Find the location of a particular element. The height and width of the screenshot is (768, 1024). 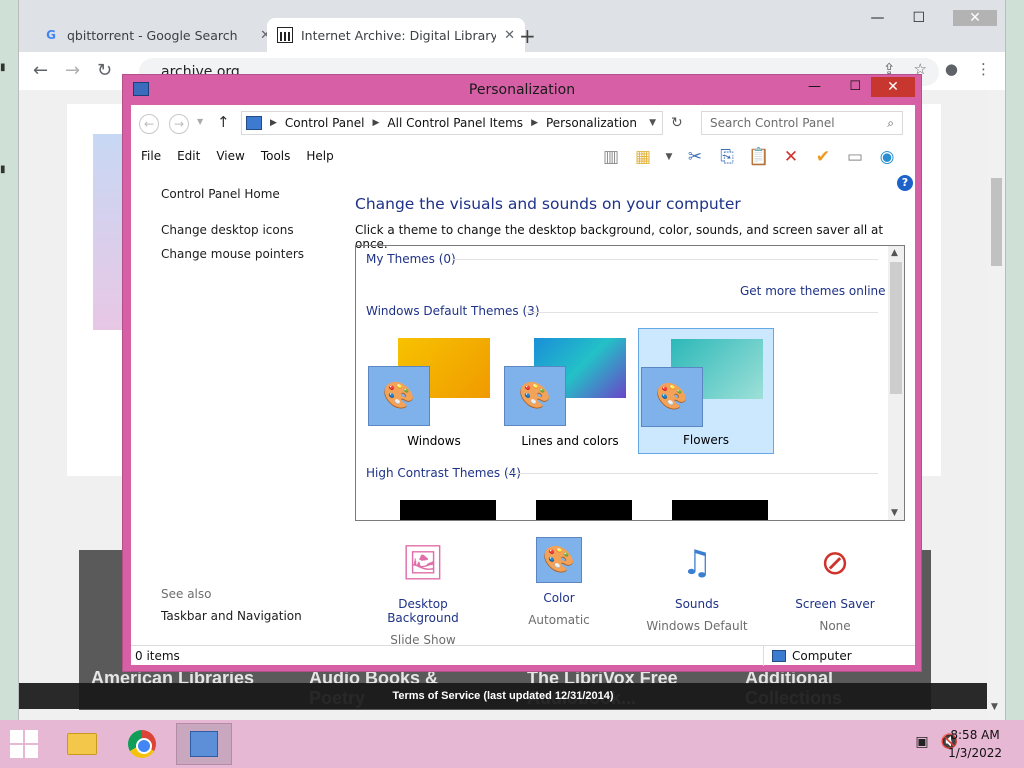

recent-pages-dropdown: ▼ is located at coordinates (200, 121).